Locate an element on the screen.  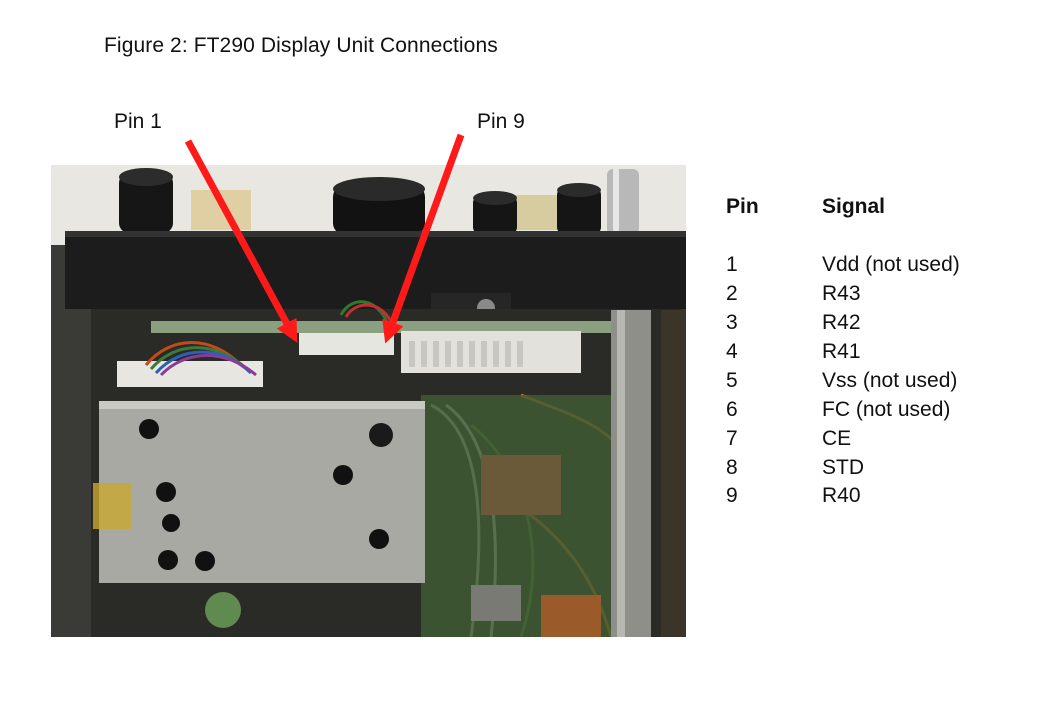
table-row: 1 Vdd (not used) is located at coordinates (843, 265).